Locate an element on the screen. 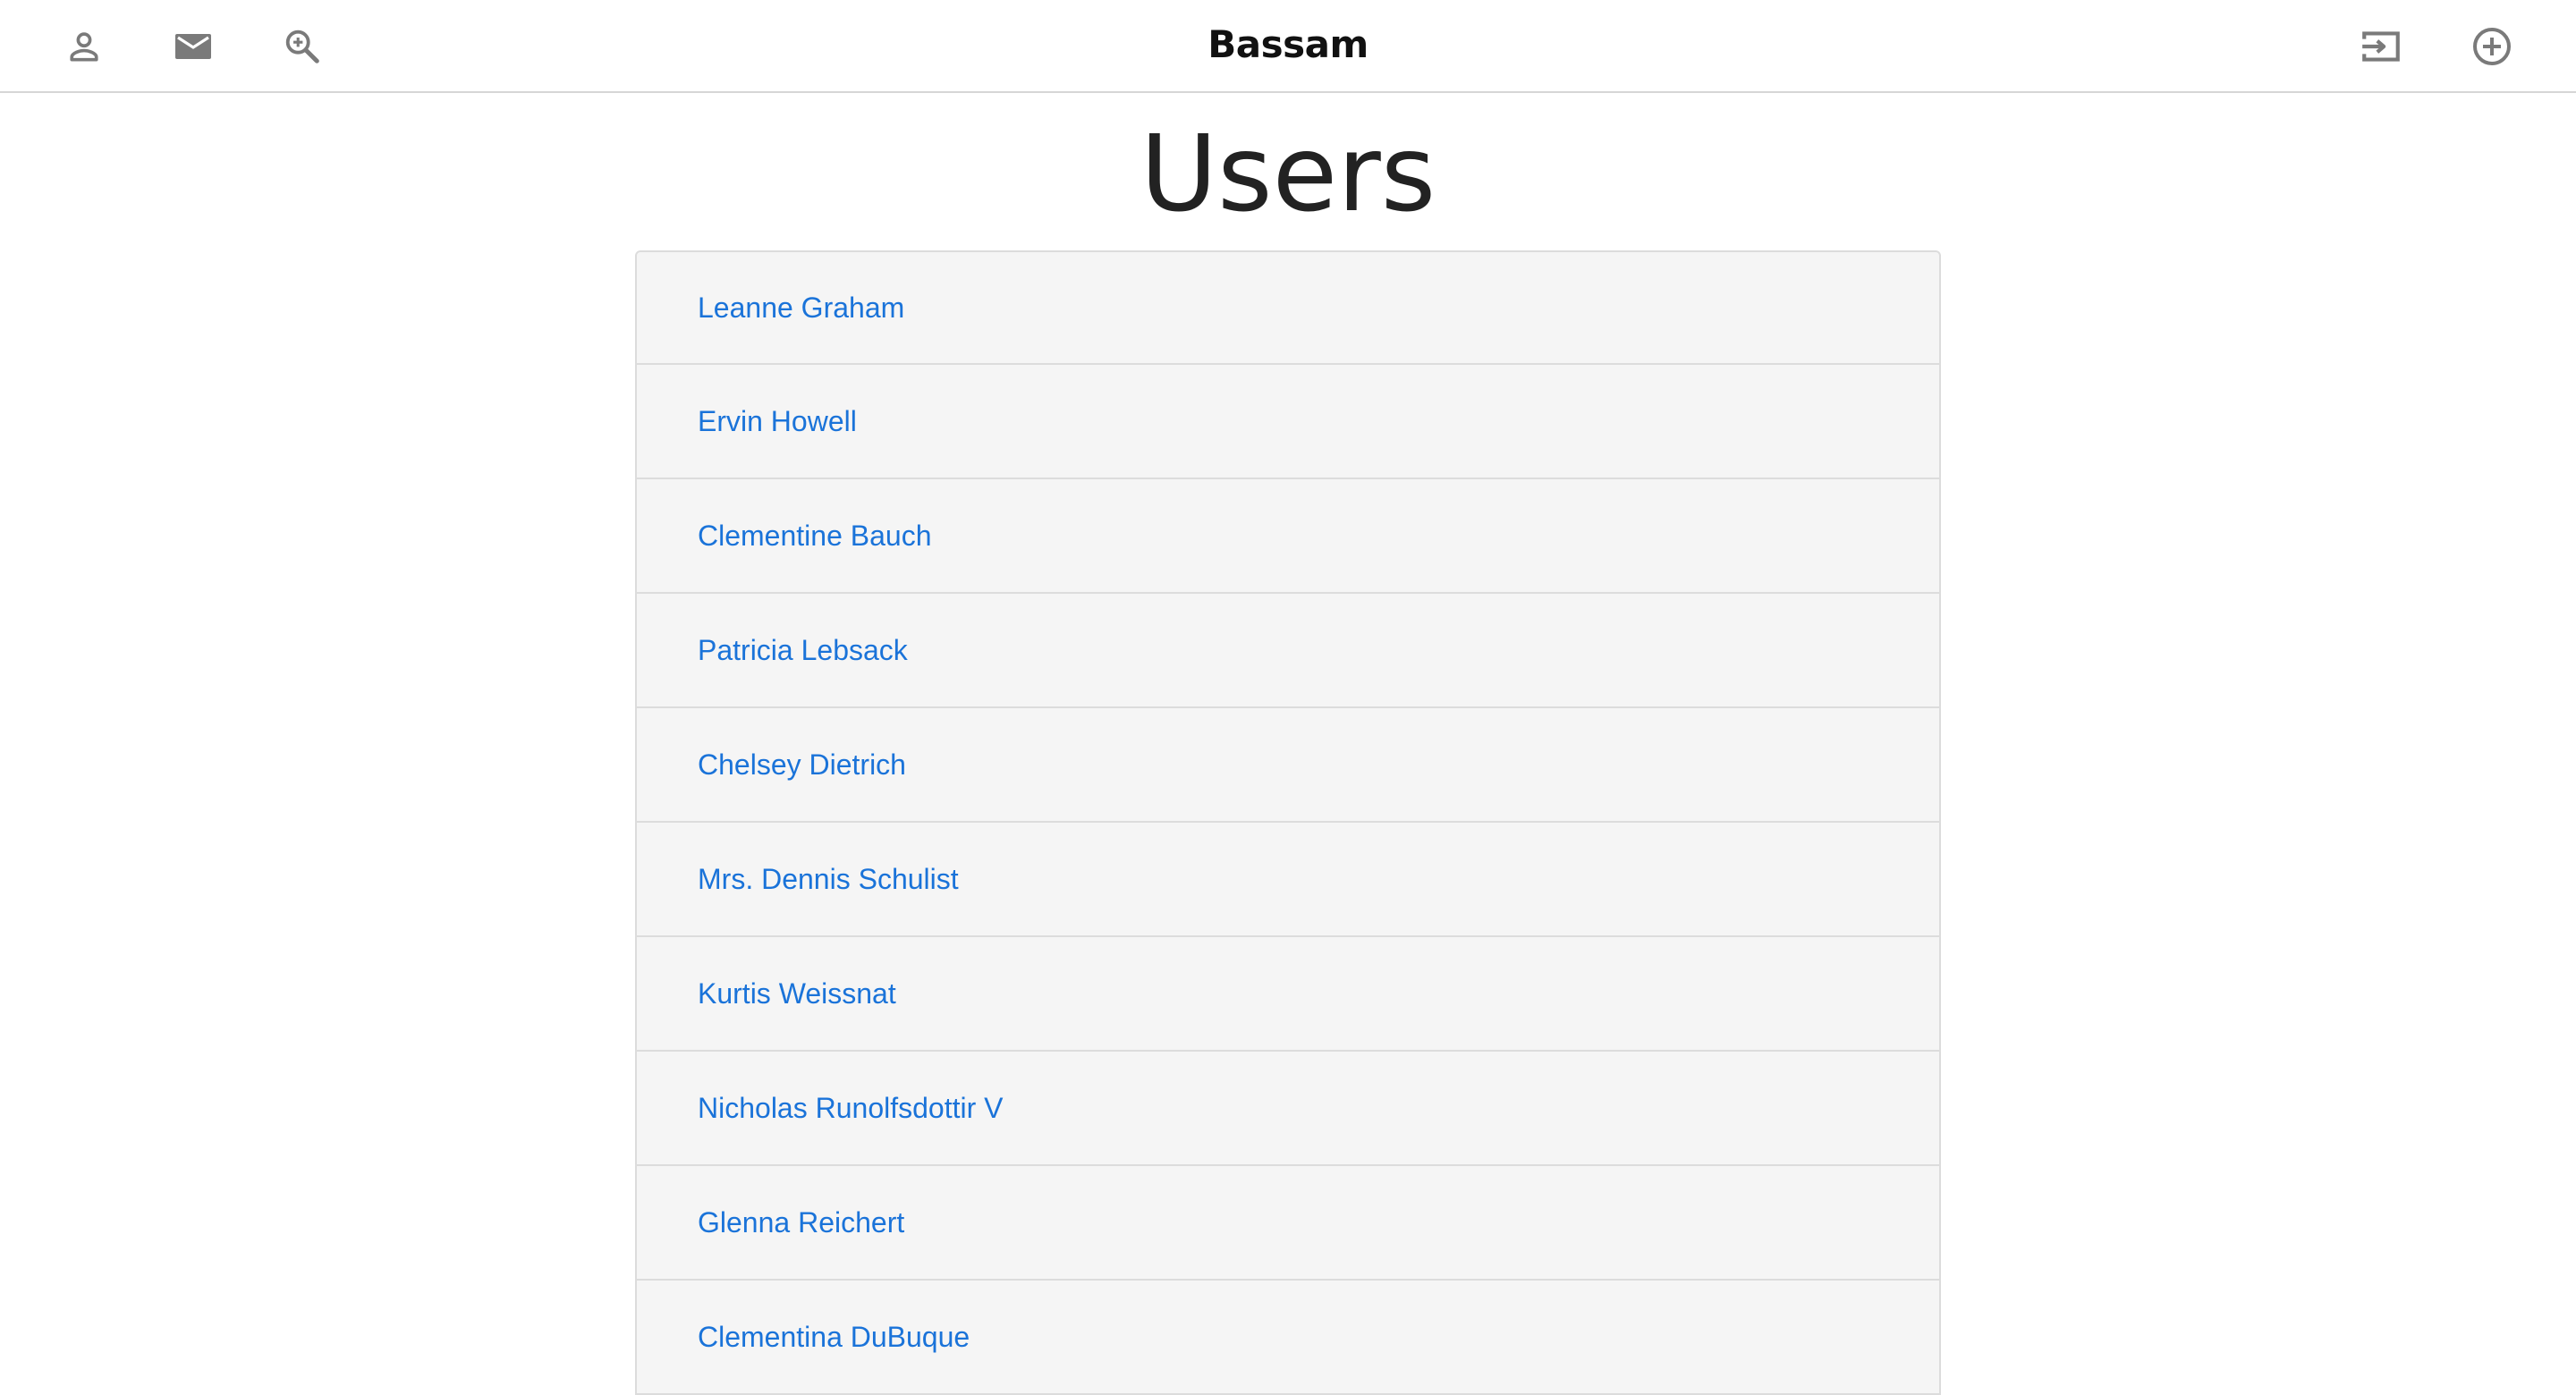 The image size is (2576, 1395). user-list-item: Chelsey Dietrich is located at coordinates (1288, 764).